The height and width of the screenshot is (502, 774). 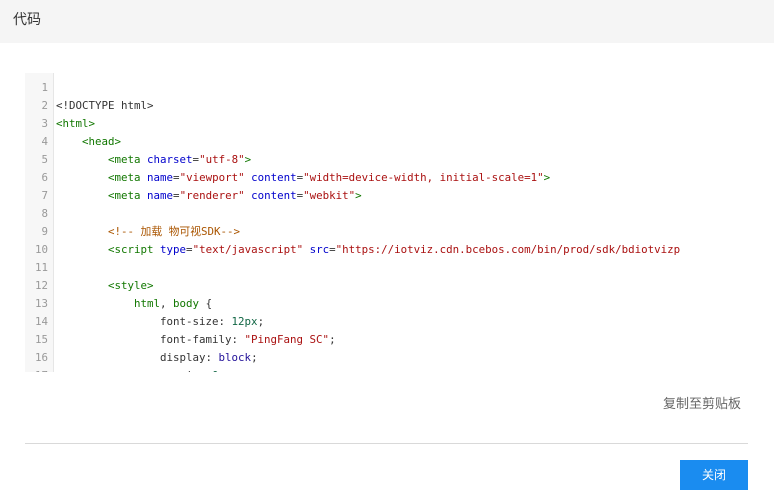 What do you see at coordinates (44, 177) in the screenshot?
I see `line-number: 6` at bounding box center [44, 177].